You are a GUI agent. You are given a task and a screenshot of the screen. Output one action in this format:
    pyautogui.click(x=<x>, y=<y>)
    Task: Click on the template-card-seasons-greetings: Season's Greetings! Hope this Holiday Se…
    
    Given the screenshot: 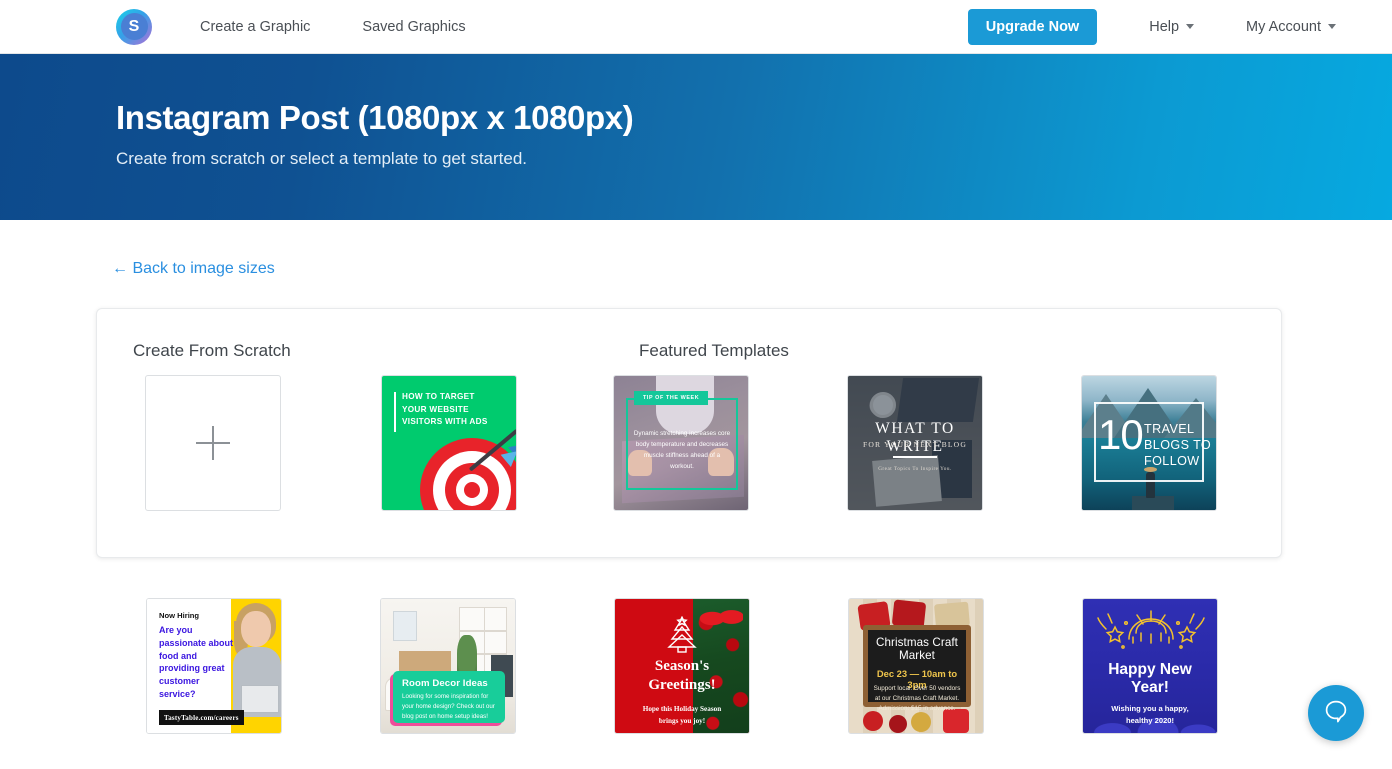 What is the action you would take?
    pyautogui.click(x=682, y=666)
    